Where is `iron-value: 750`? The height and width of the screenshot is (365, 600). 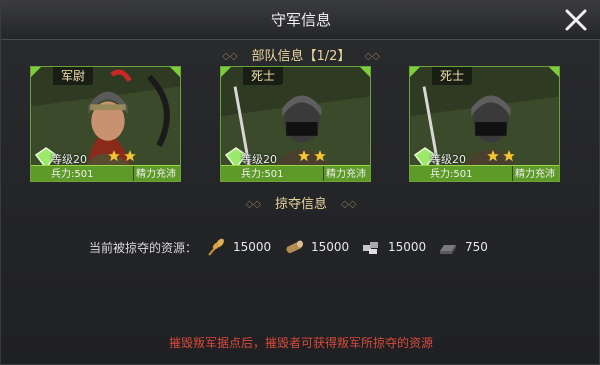 iron-value: 750 is located at coordinates (476, 247).